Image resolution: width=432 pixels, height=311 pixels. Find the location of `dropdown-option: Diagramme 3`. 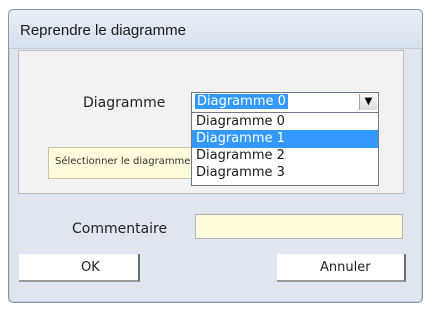

dropdown-option: Diagramme 3 is located at coordinates (285, 173).